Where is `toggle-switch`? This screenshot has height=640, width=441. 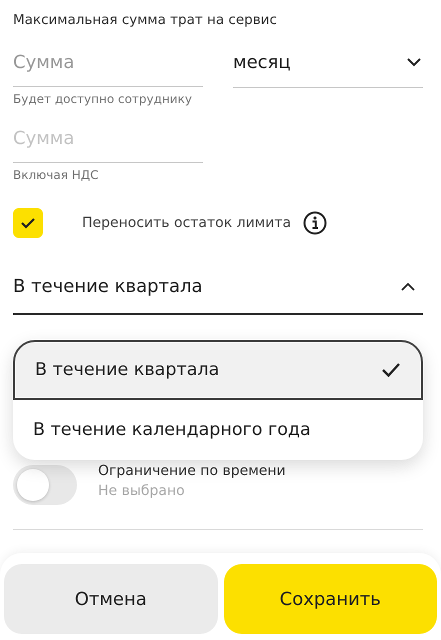 toggle-switch is located at coordinates (45, 485).